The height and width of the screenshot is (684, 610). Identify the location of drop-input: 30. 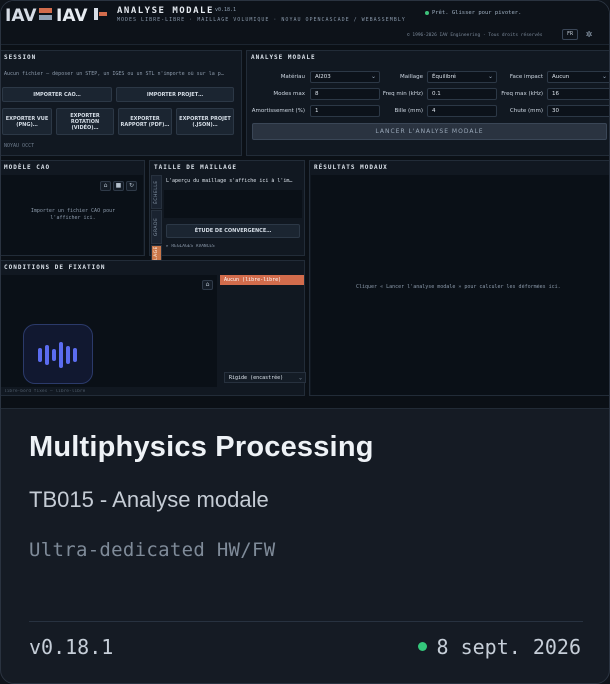
(578, 111).